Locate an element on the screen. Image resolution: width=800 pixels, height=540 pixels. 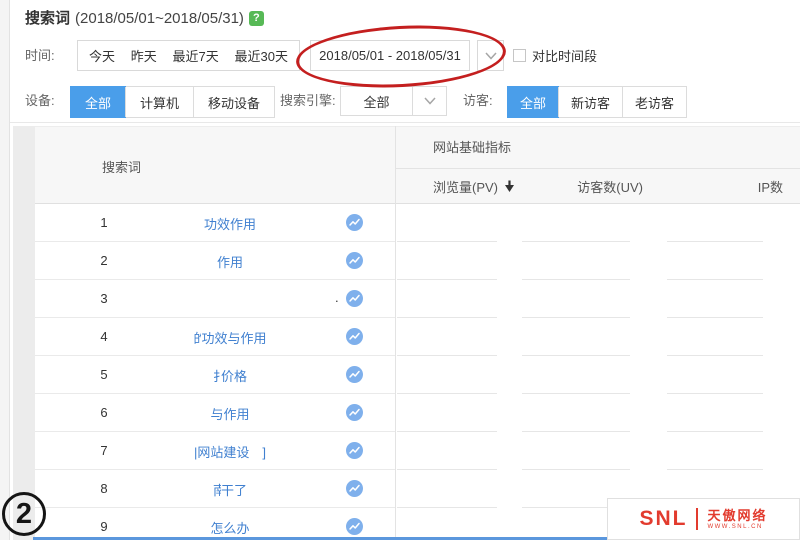
metric-headers: 浏览量(PV) 访客数(UV) IP数 is located at coordinates (598, 186).